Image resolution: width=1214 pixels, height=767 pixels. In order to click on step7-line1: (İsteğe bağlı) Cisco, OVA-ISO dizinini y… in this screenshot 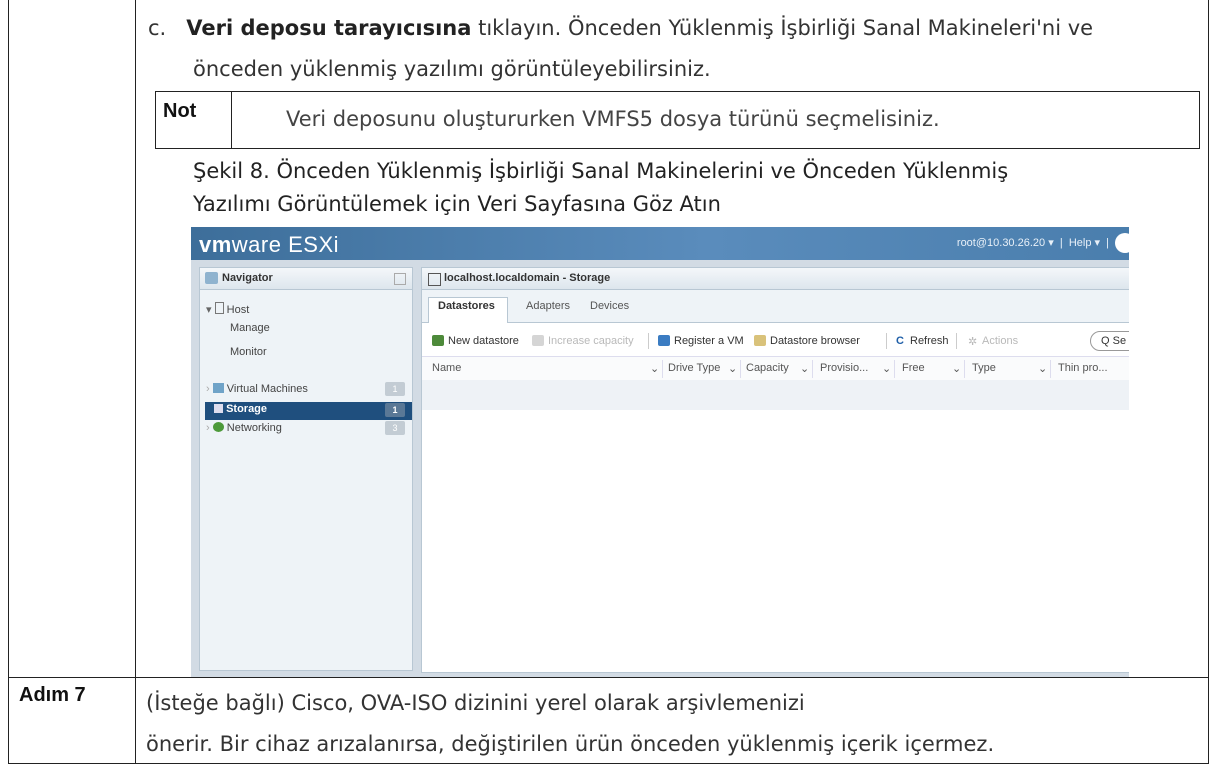, I will do `click(475, 703)`.